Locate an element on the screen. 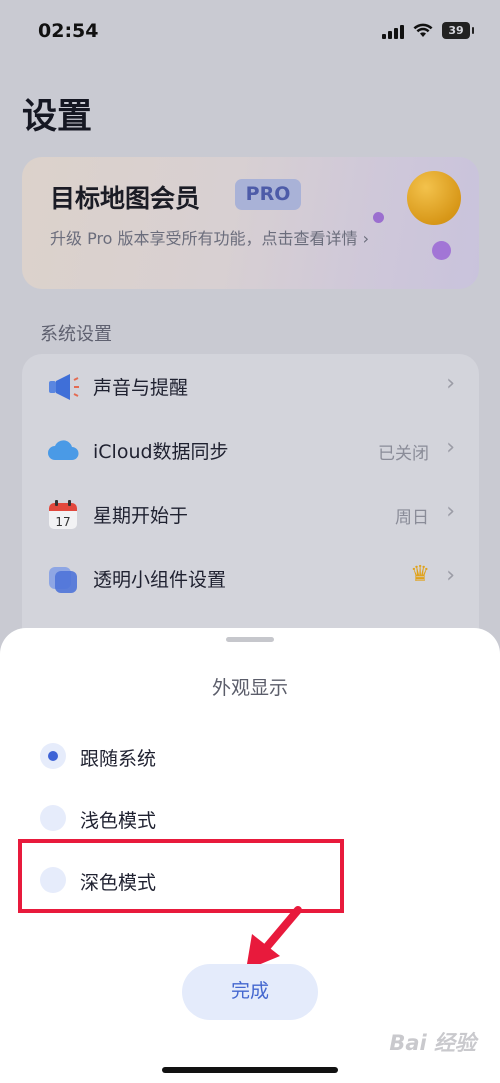  battery-icon: 39 is located at coordinates (458, 30).